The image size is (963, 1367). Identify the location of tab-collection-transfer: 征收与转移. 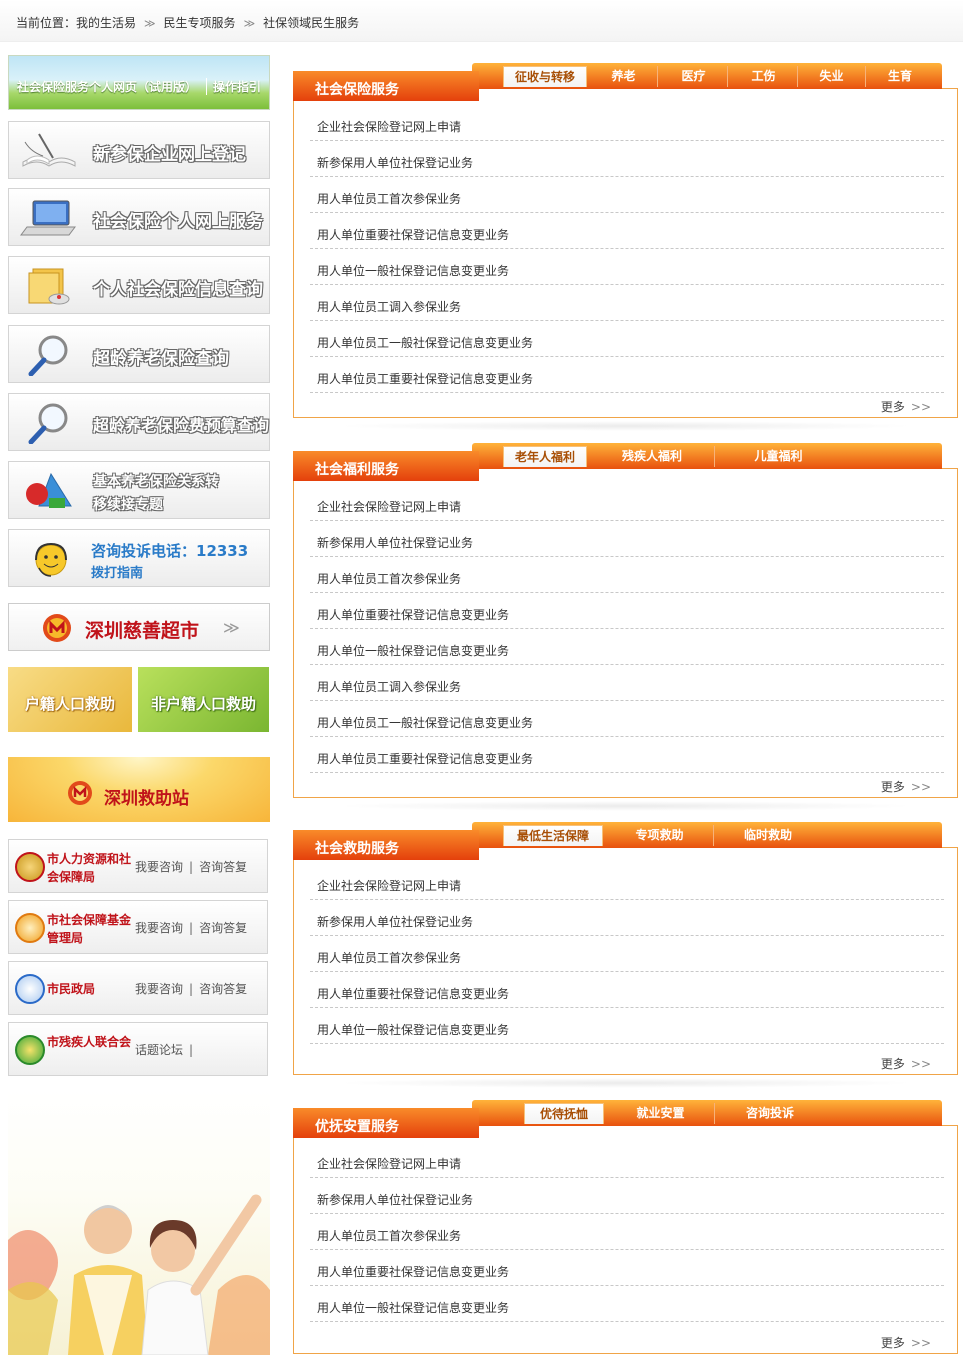
(545, 76).